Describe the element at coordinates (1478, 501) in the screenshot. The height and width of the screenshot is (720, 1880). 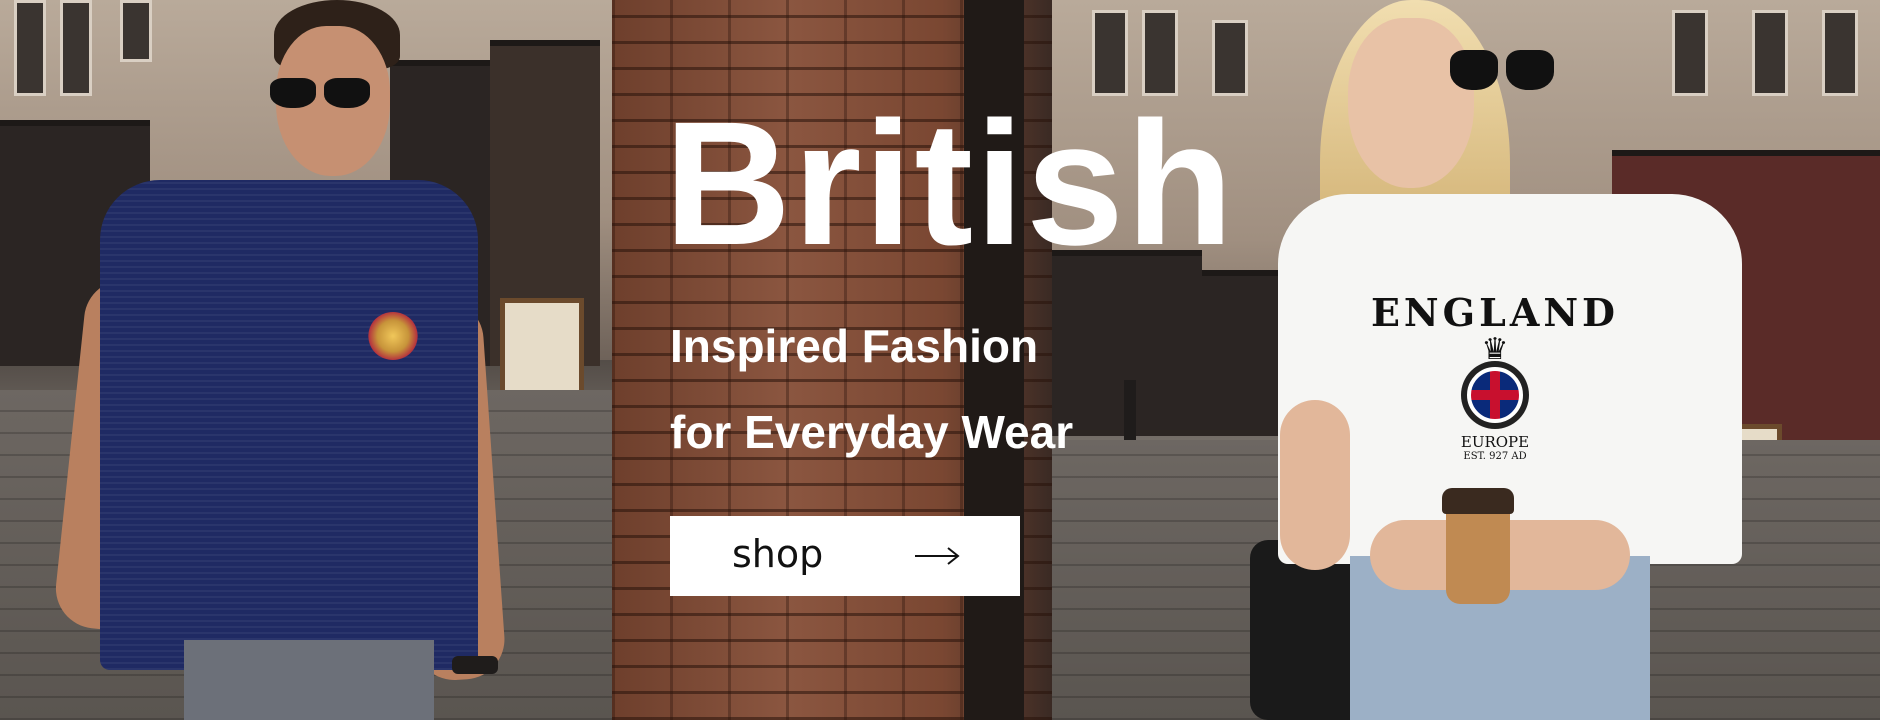
I see `coffee-cup-lid` at that location.